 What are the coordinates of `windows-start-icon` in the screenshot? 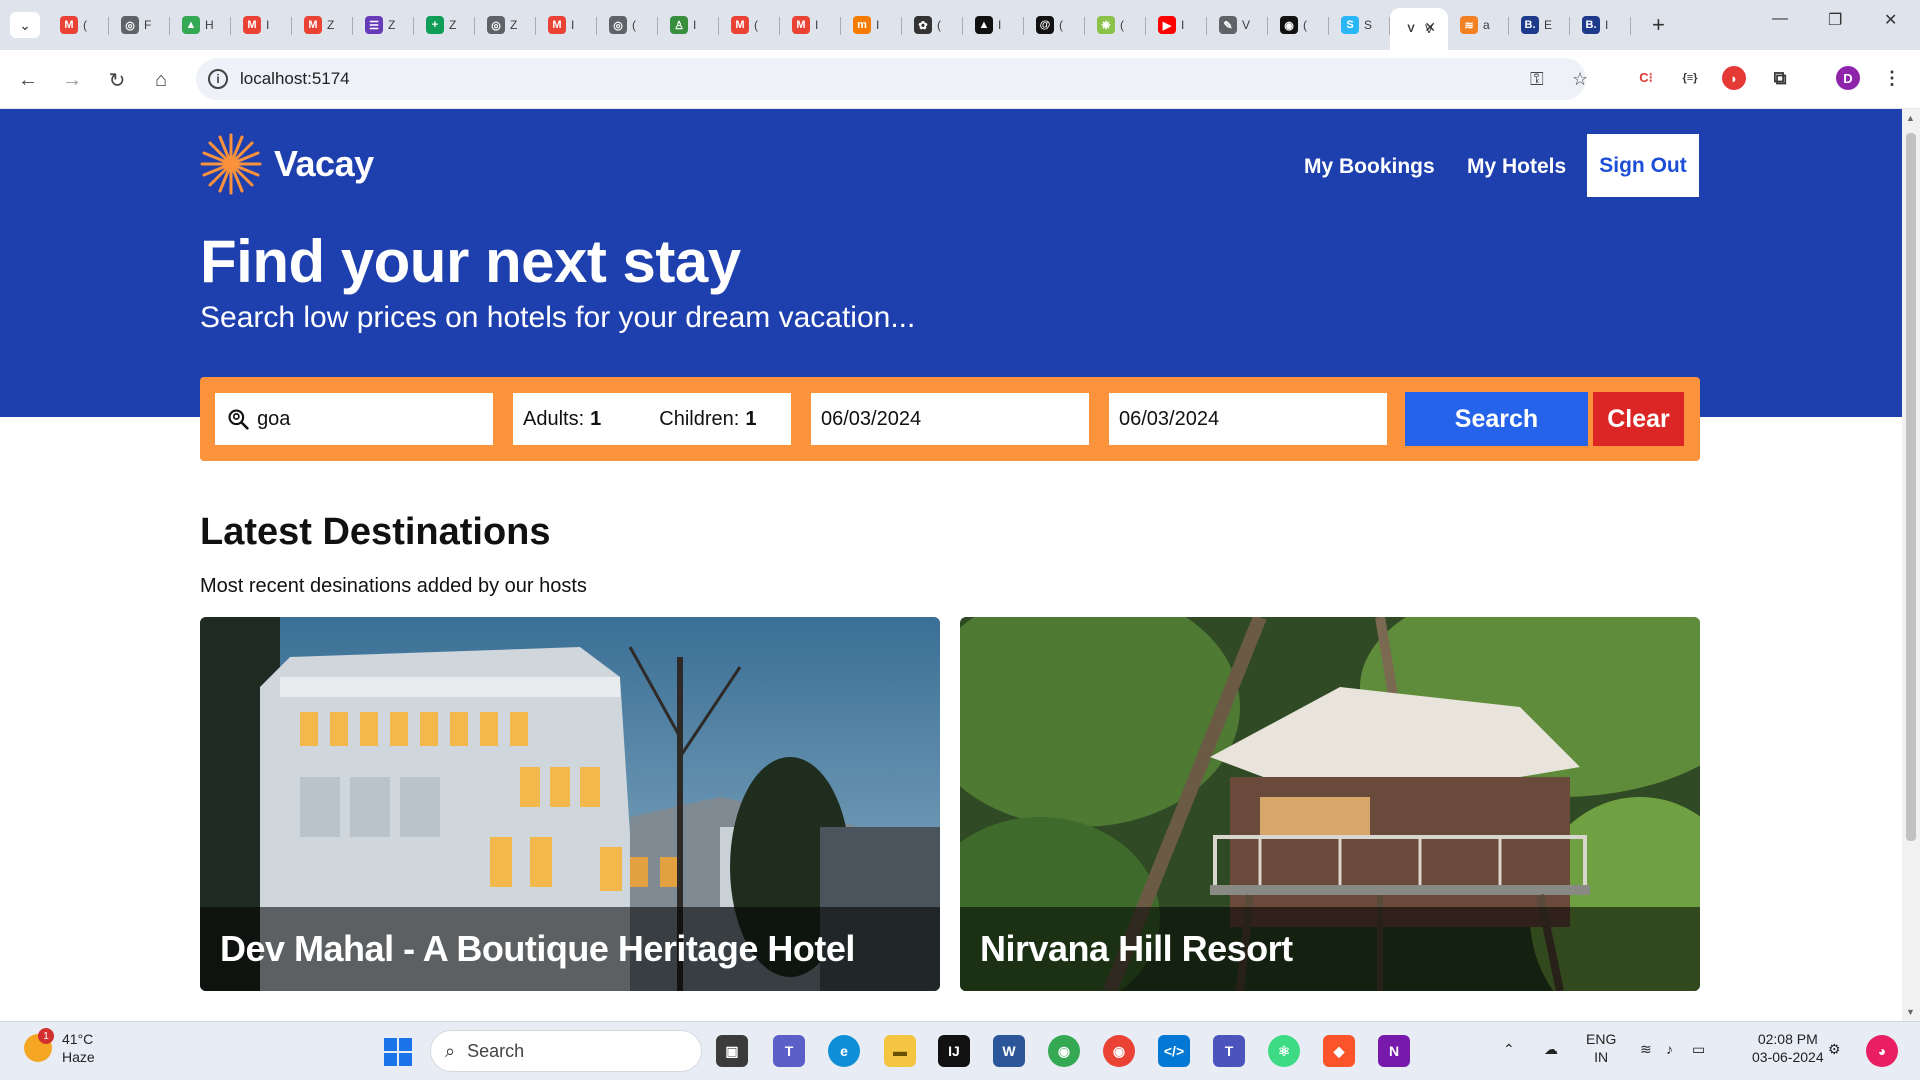 It's located at (398, 1052).